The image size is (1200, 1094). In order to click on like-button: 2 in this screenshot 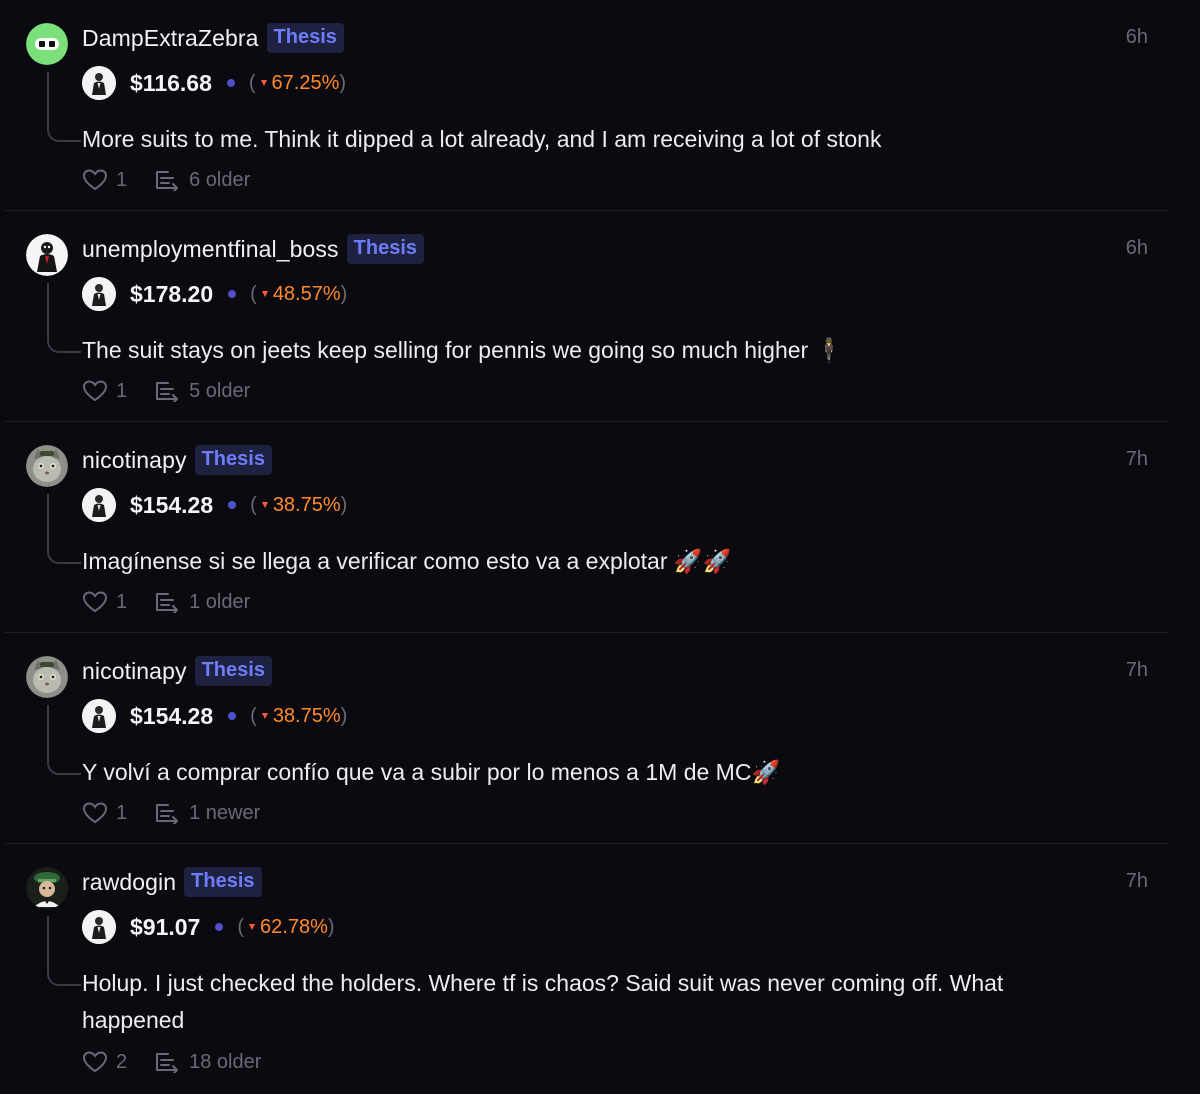, I will do `click(104, 1062)`.